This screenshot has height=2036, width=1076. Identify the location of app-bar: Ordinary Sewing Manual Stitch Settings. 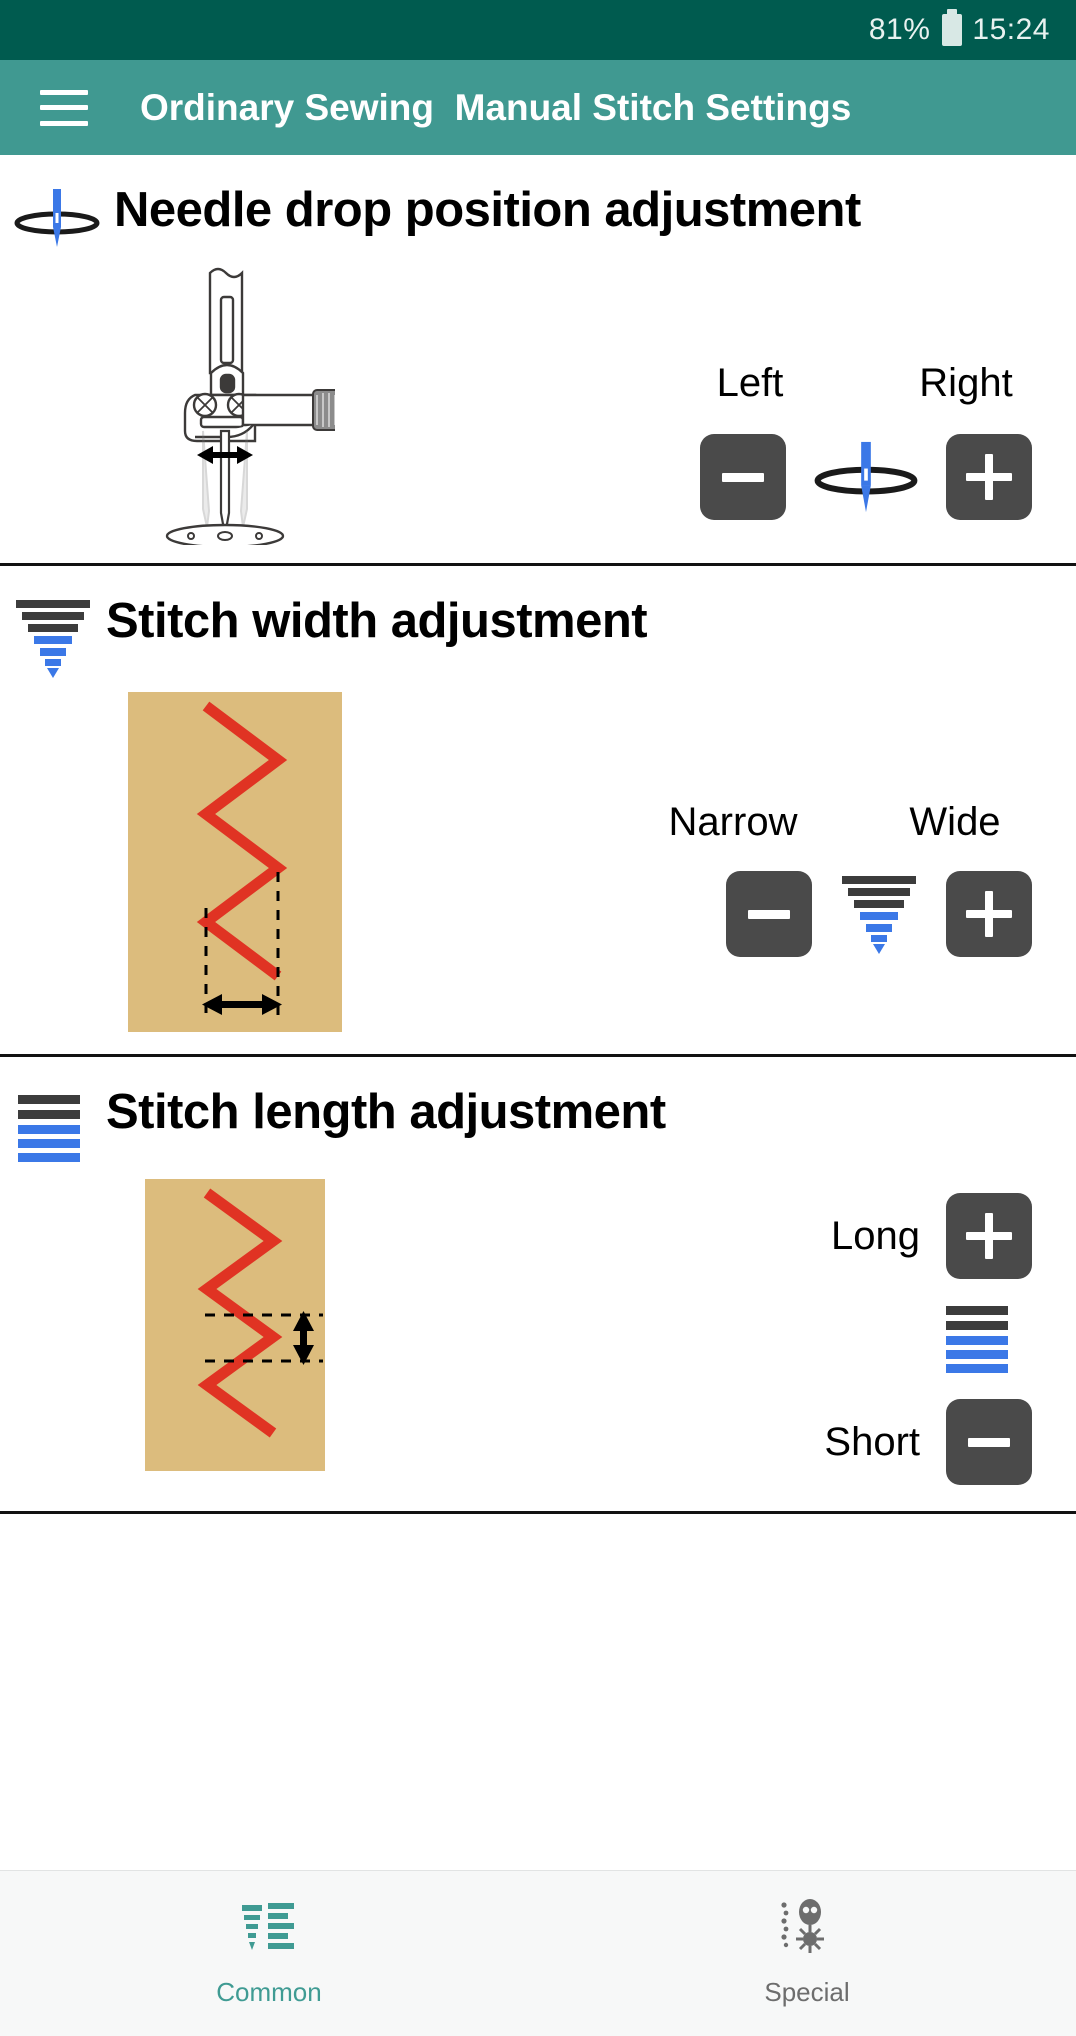
(538, 107).